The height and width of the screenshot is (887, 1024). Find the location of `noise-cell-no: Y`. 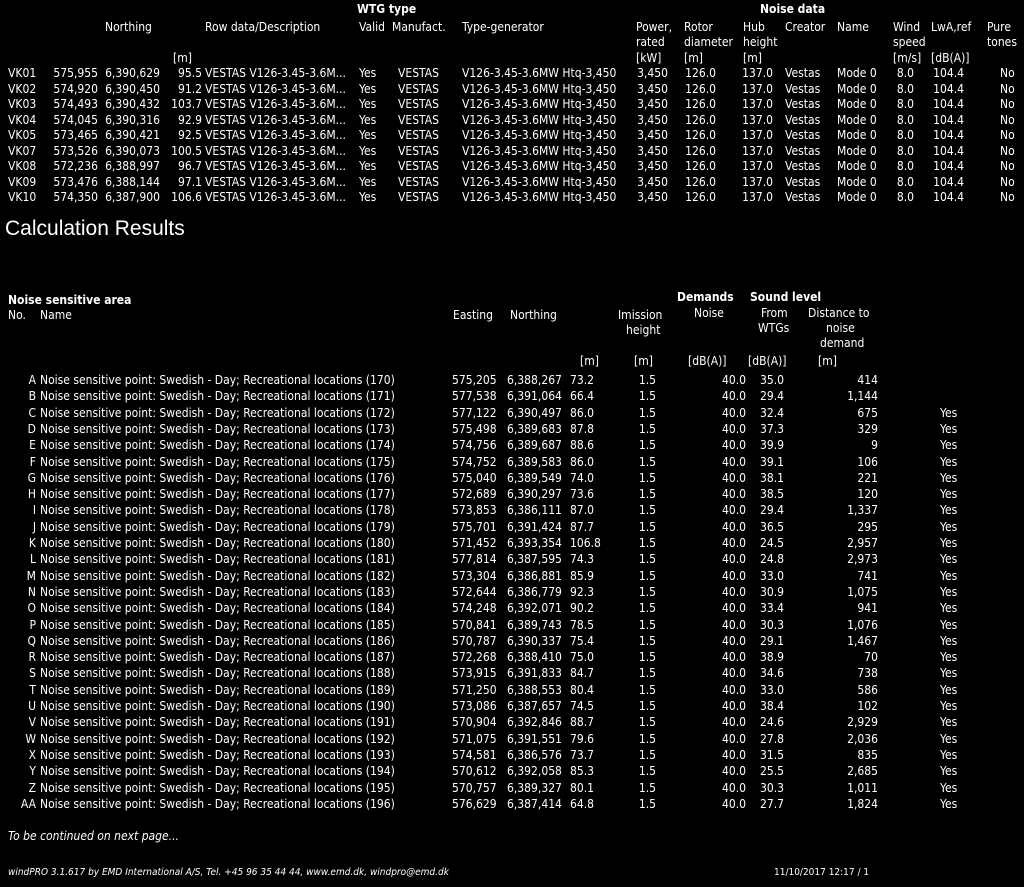

noise-cell-no: Y is located at coordinates (32, 771).